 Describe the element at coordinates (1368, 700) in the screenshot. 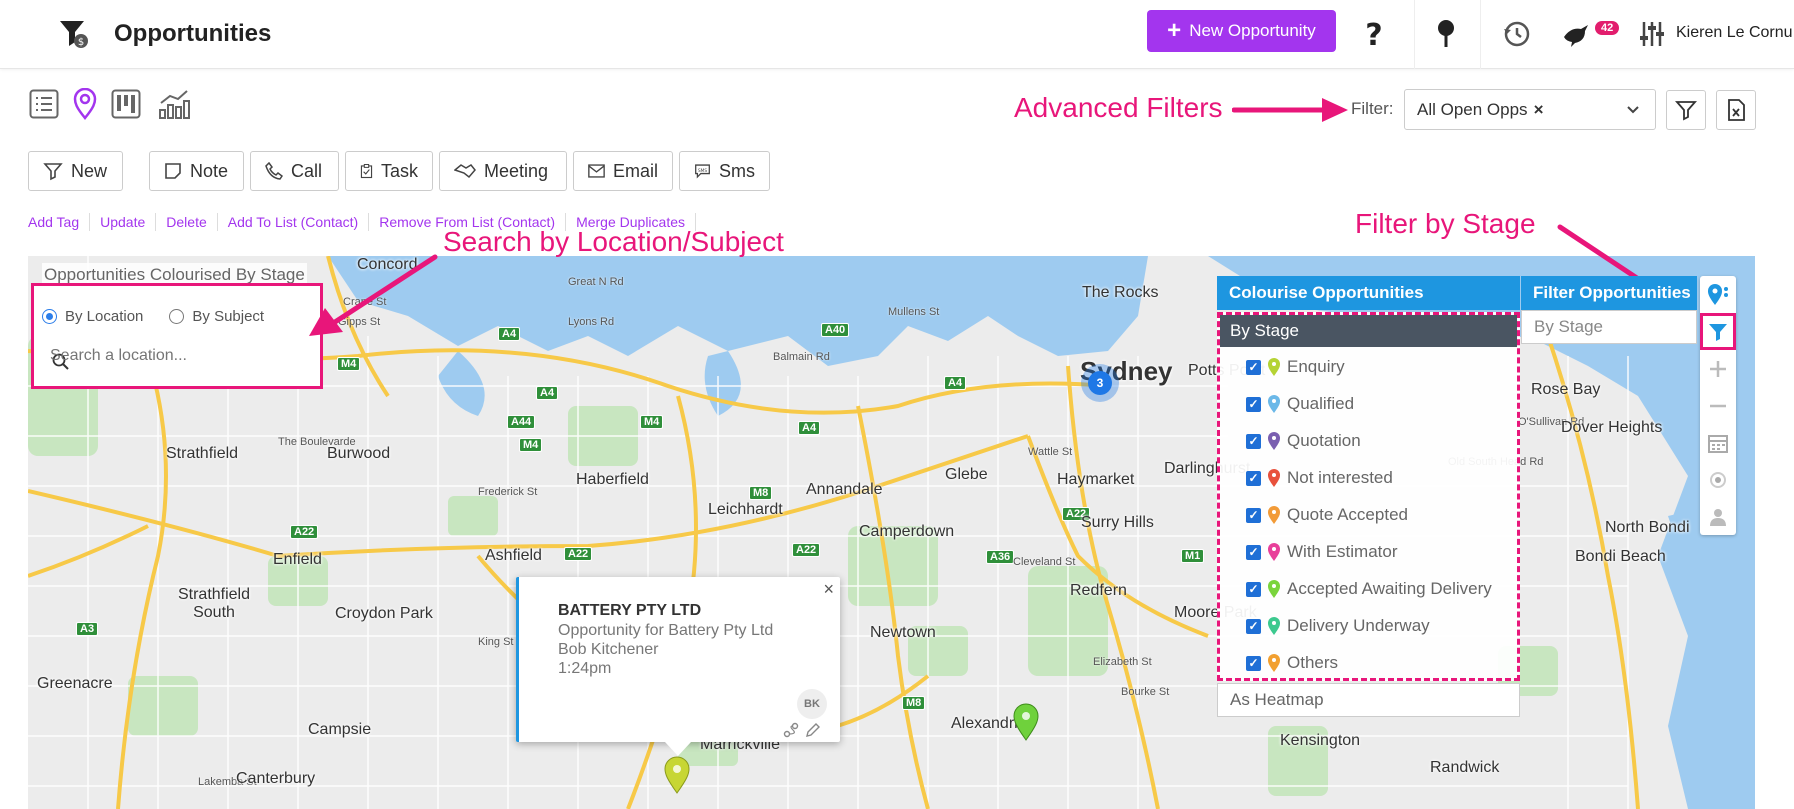

I see `as-heatmap-option: As Heatmap` at that location.